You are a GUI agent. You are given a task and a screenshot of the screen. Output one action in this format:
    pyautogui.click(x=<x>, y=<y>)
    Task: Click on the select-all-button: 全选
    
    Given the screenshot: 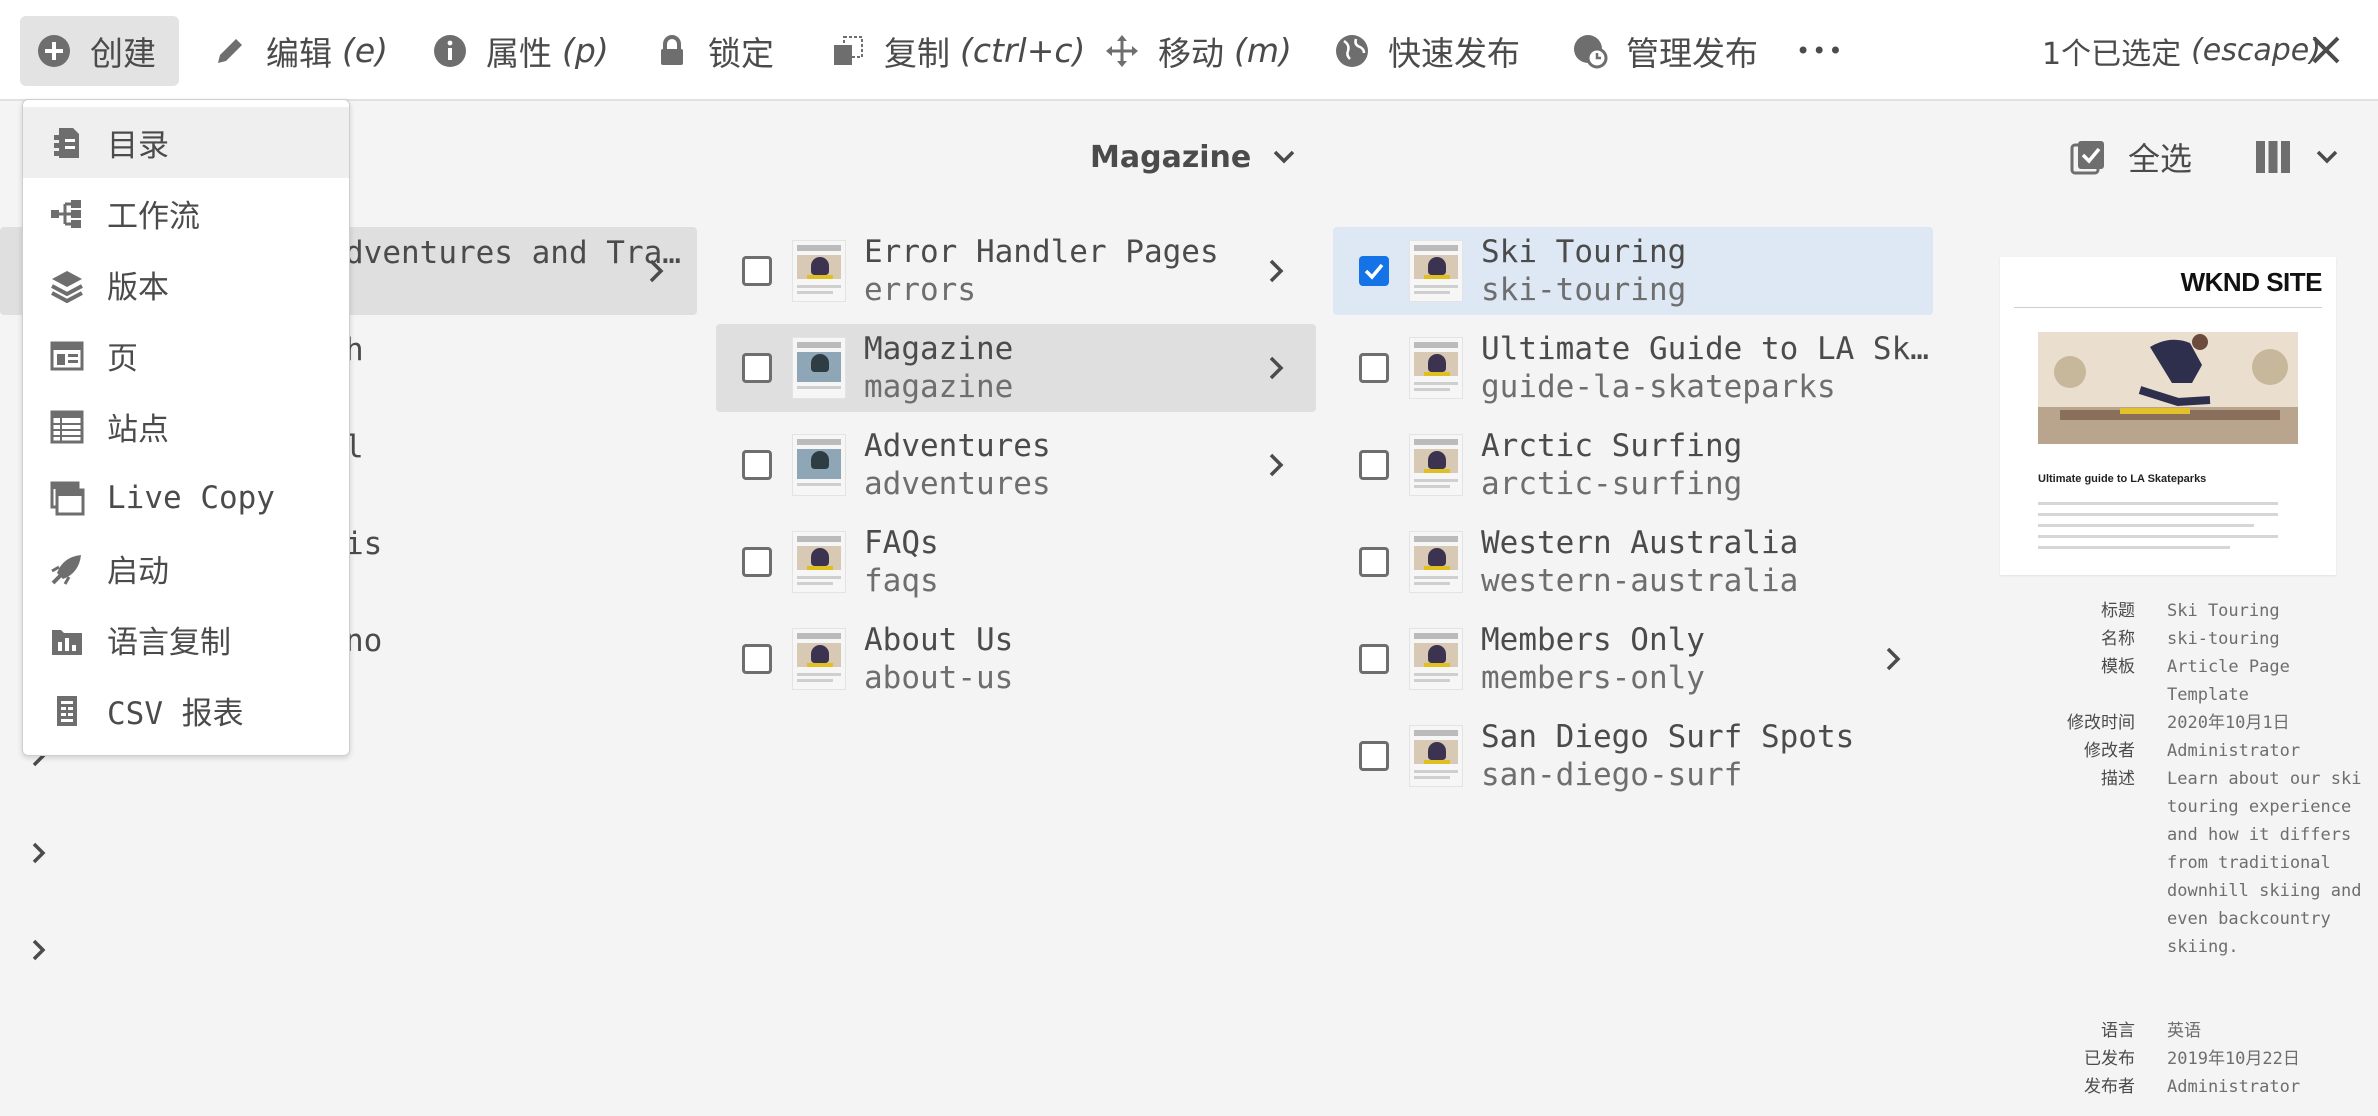 What is the action you would take?
    pyautogui.click(x=2130, y=157)
    